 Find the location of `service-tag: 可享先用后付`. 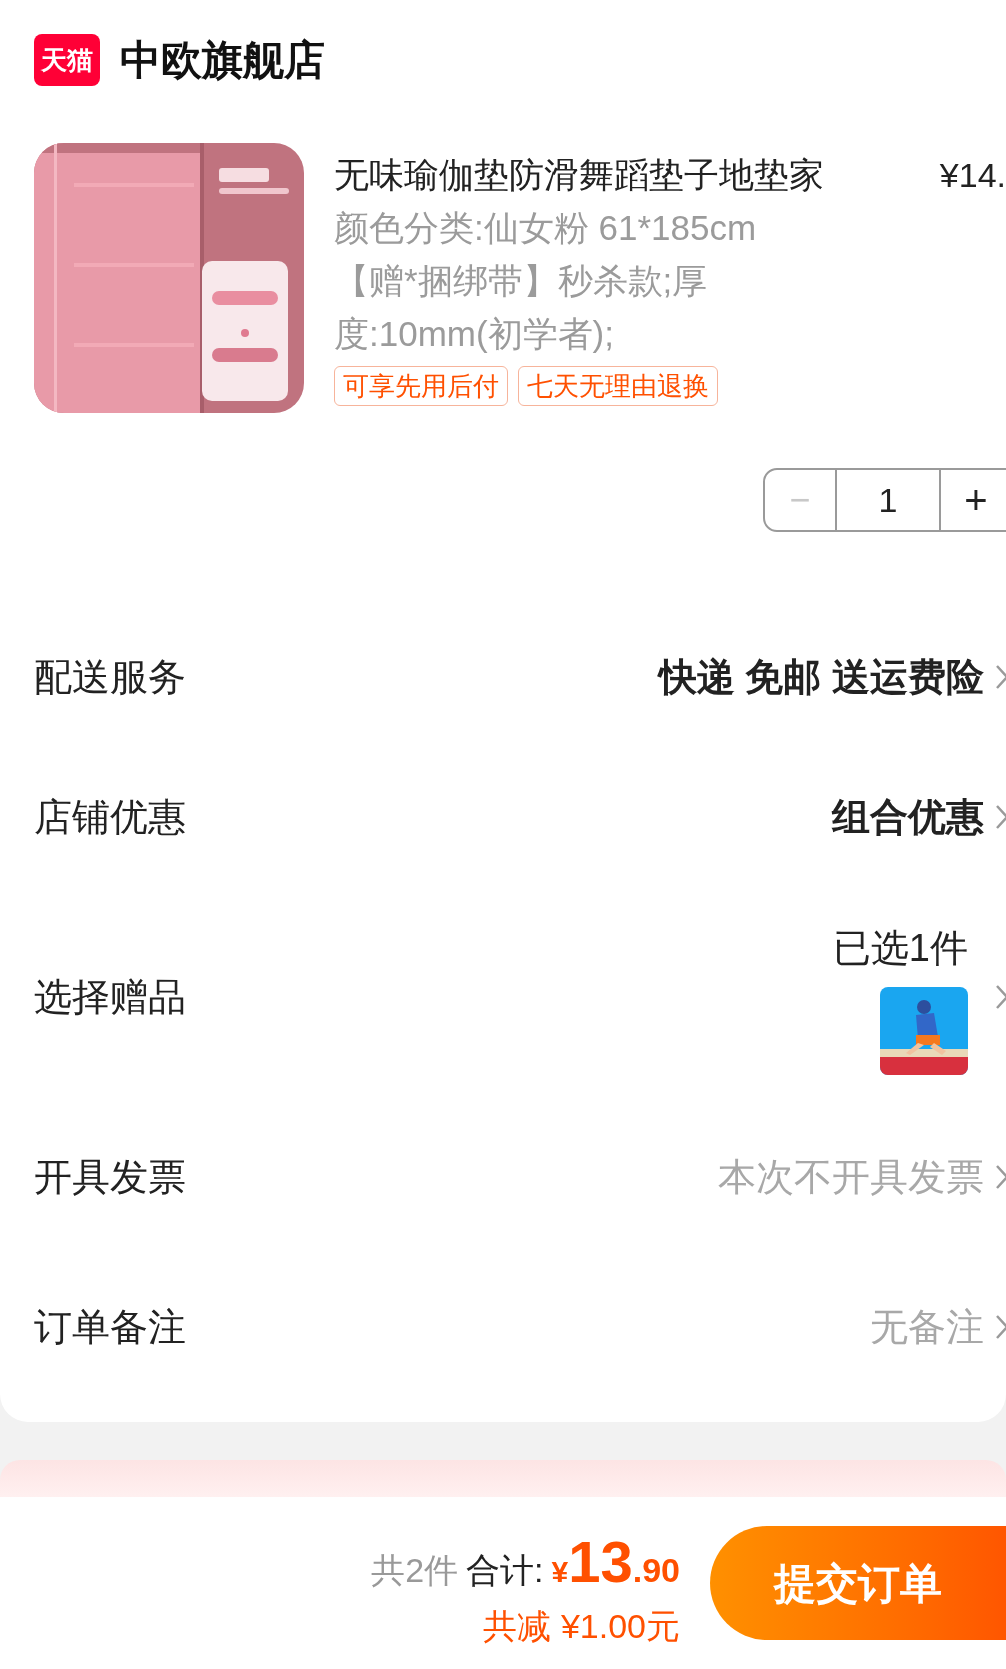

service-tag: 可享先用后付 is located at coordinates (421, 385).